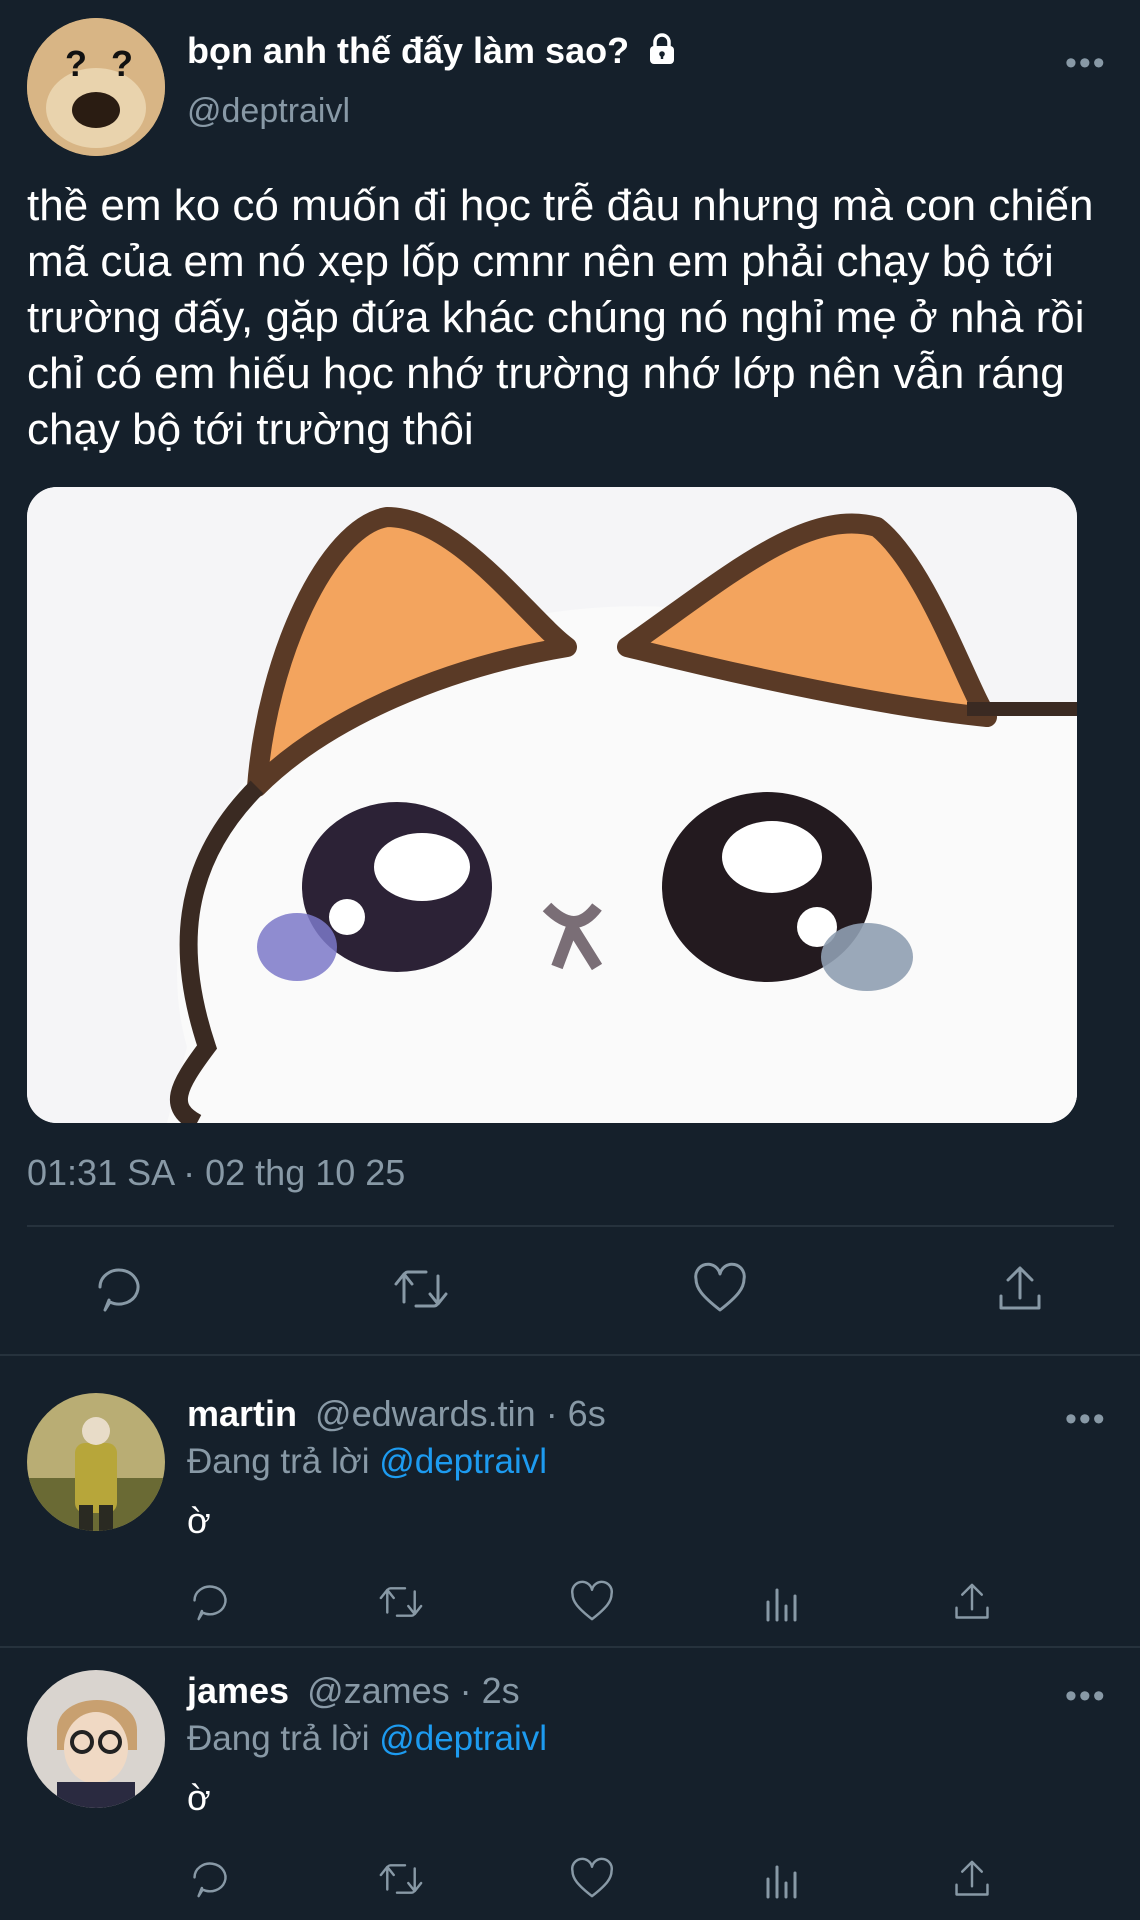  I want to click on reply-meta: @zames · 2s, so click(413, 1690).